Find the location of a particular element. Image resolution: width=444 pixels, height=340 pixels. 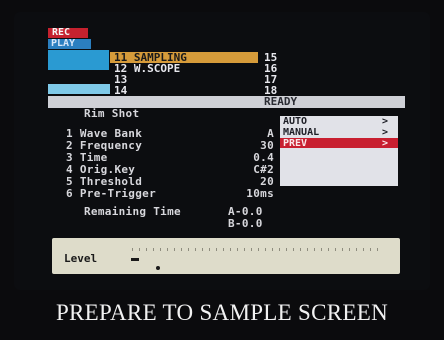

sample-name: Rim Shot is located at coordinates (112, 113).